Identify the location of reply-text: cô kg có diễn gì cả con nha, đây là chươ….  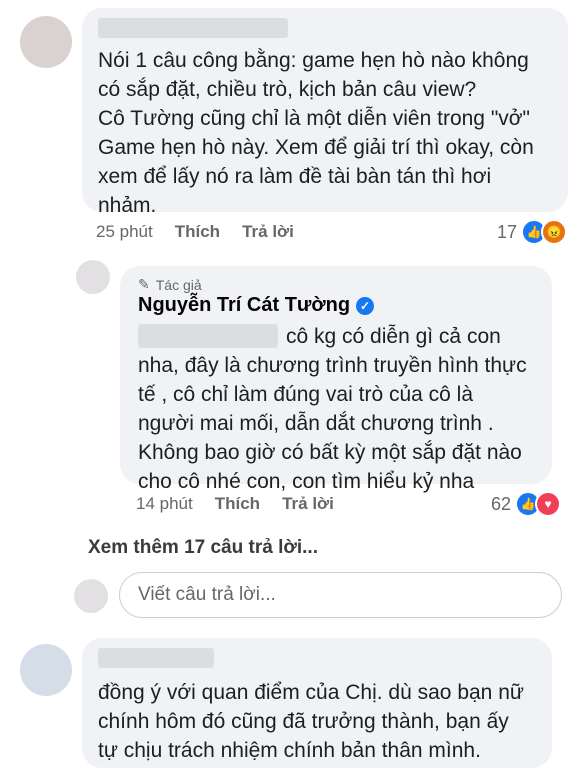
(332, 409).